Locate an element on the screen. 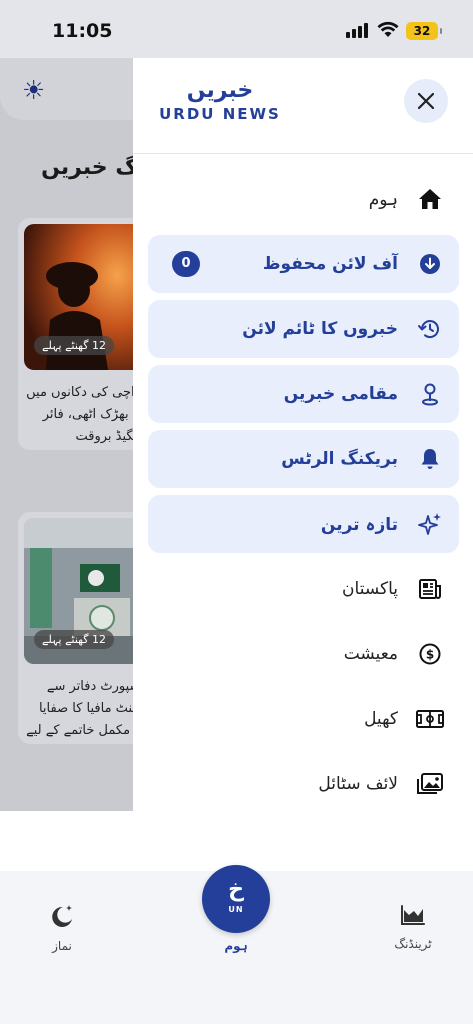  menu-item-label: بریکنگ الرٹس is located at coordinates (339, 459).